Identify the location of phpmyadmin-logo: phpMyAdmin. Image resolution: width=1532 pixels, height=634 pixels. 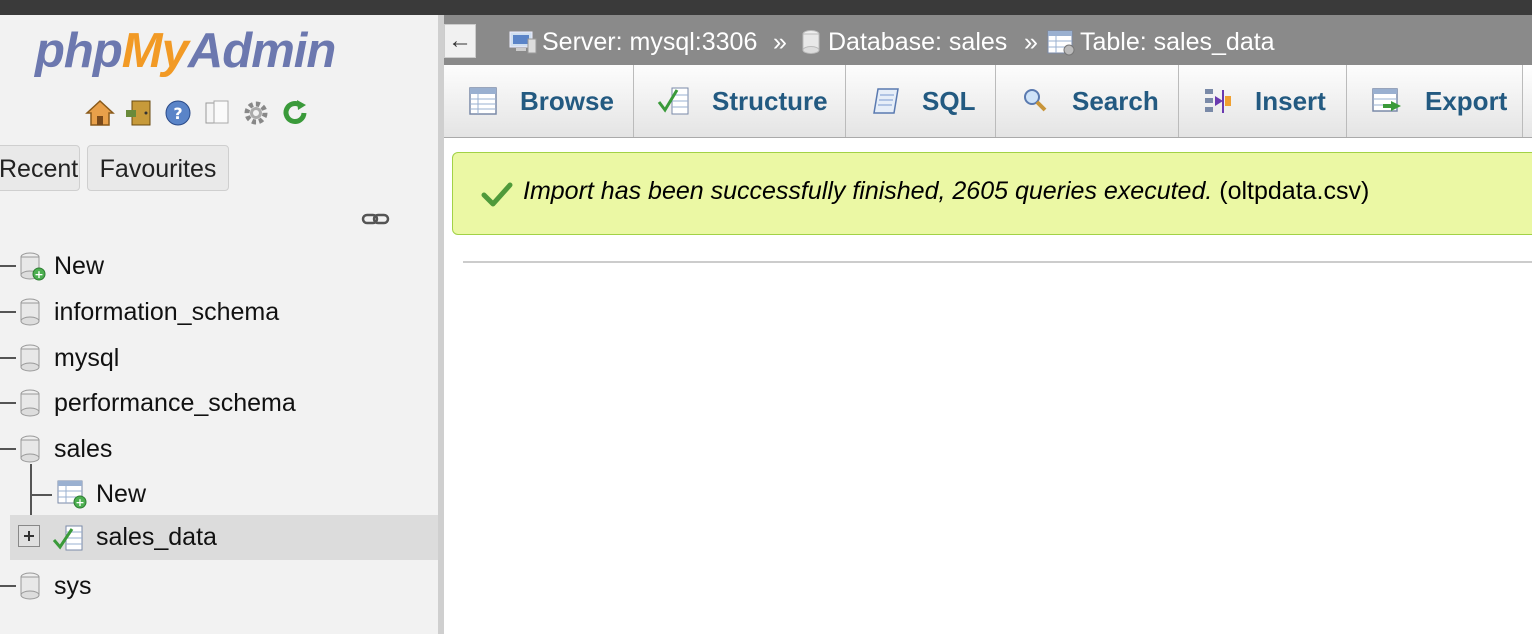
(185, 51).